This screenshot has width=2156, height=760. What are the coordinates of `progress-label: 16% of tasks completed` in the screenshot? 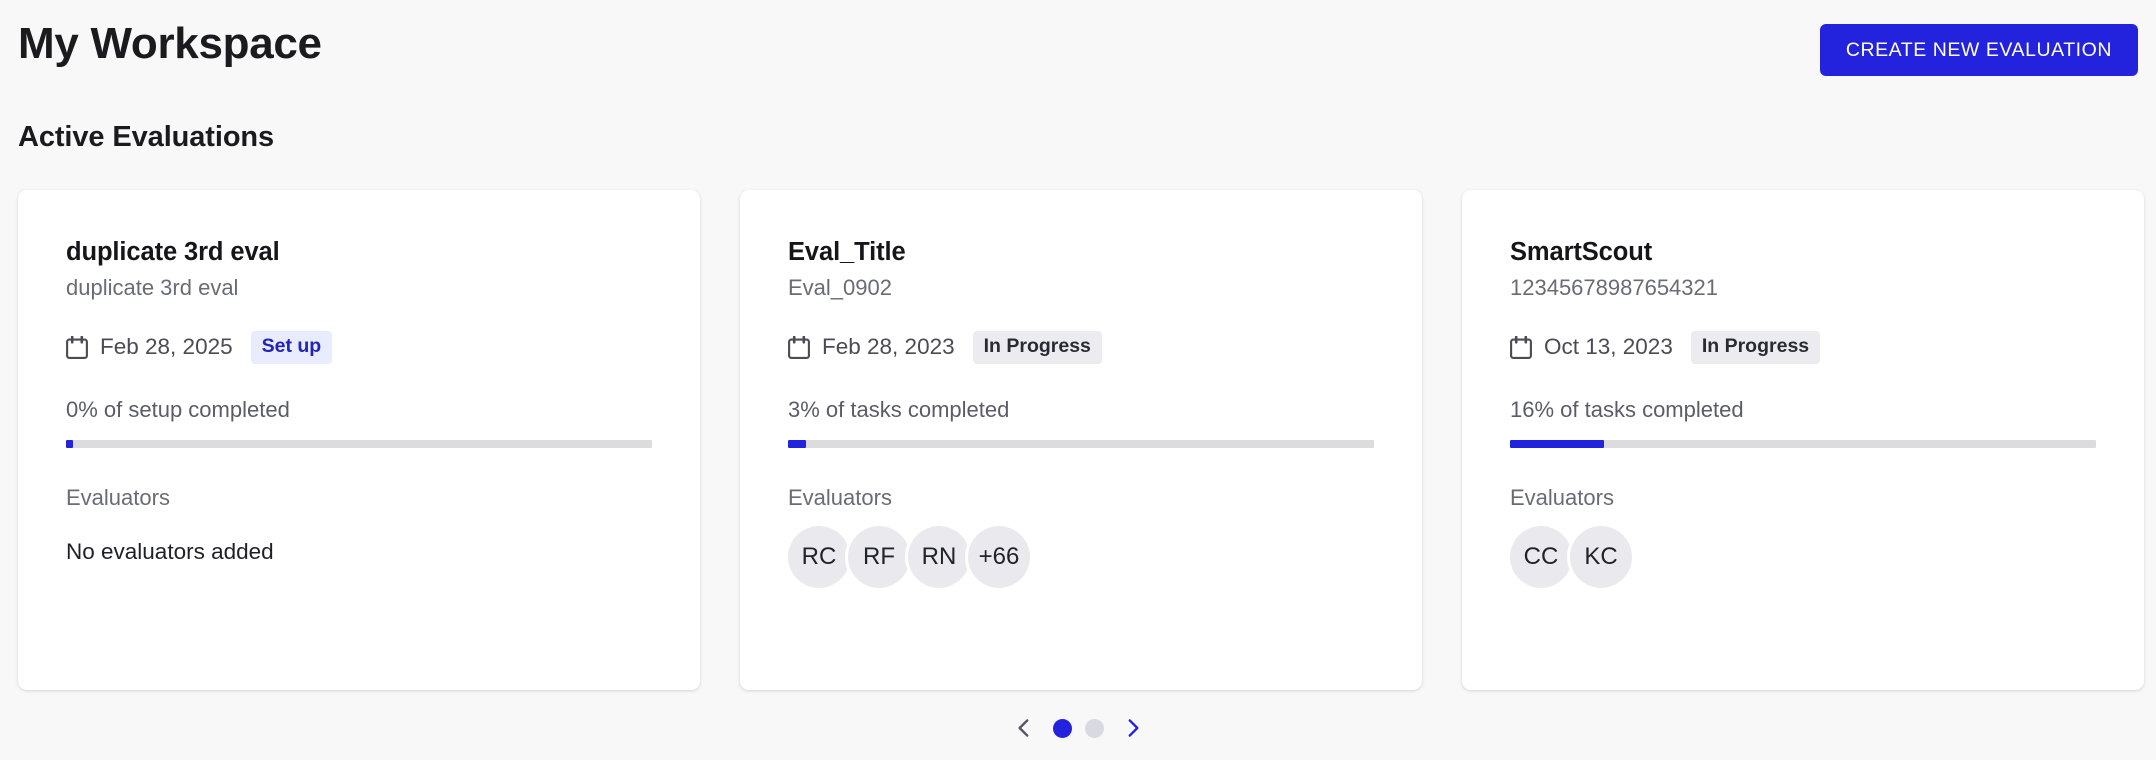 It's located at (1627, 409).